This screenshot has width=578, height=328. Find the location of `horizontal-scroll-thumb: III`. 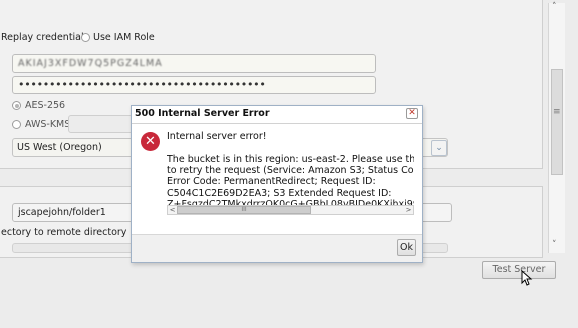

horizontal-scroll-thumb: III is located at coordinates (244, 210).